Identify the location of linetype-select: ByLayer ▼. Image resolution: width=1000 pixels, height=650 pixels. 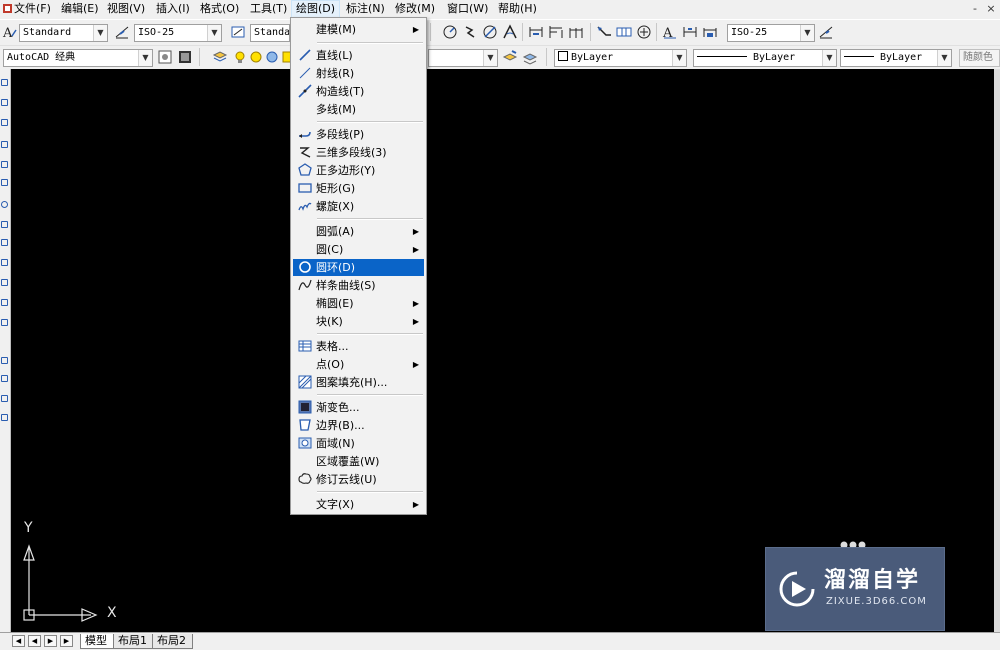
(765, 58).